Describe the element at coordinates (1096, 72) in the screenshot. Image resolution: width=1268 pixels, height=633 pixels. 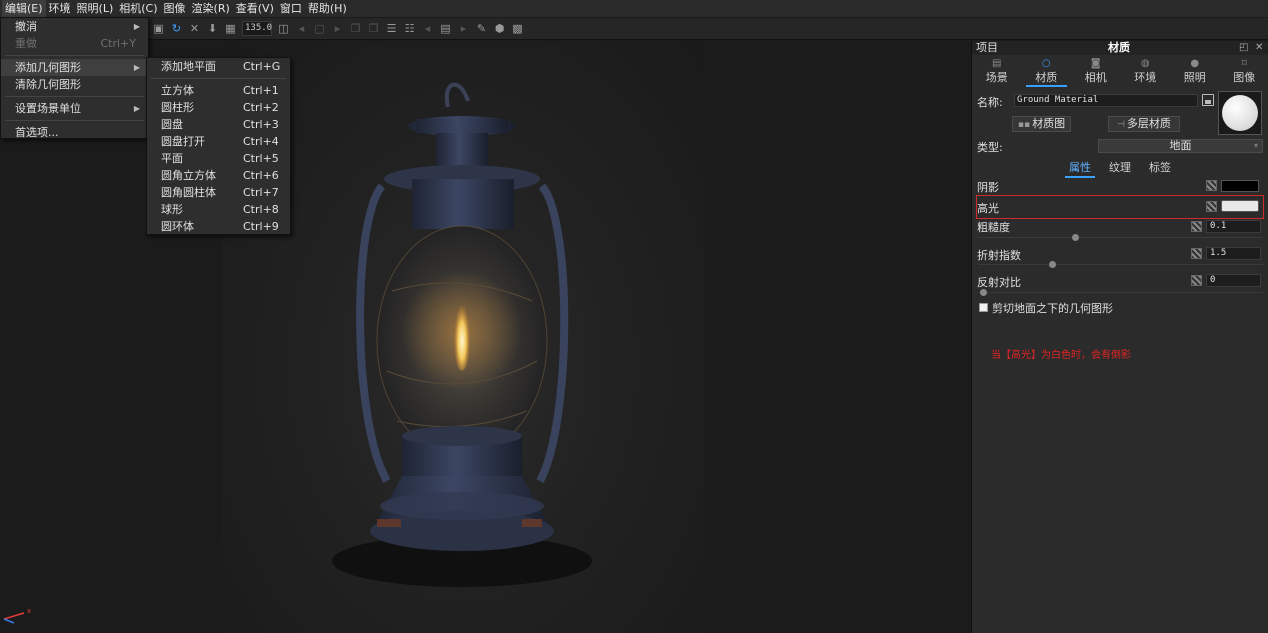
I see `tab-camera: ◙ 相机` at that location.